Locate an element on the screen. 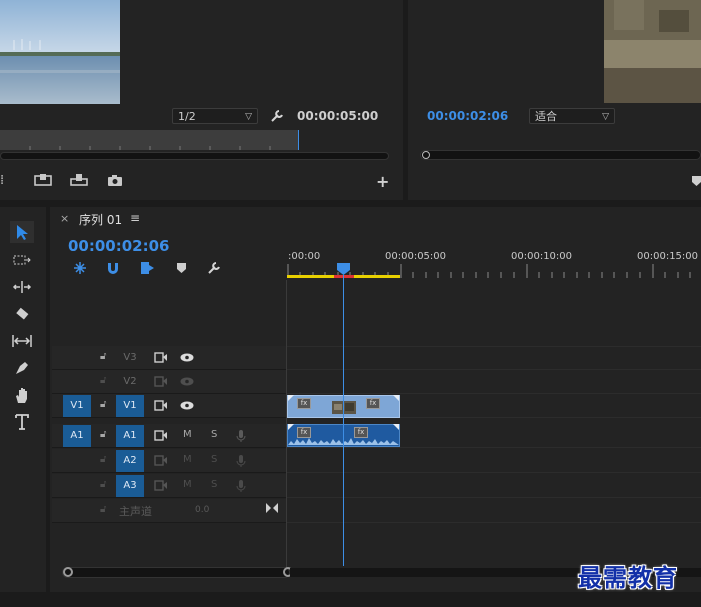 This screenshot has height=607, width=701. panel-menu-icon: ≡ is located at coordinates (135, 218).